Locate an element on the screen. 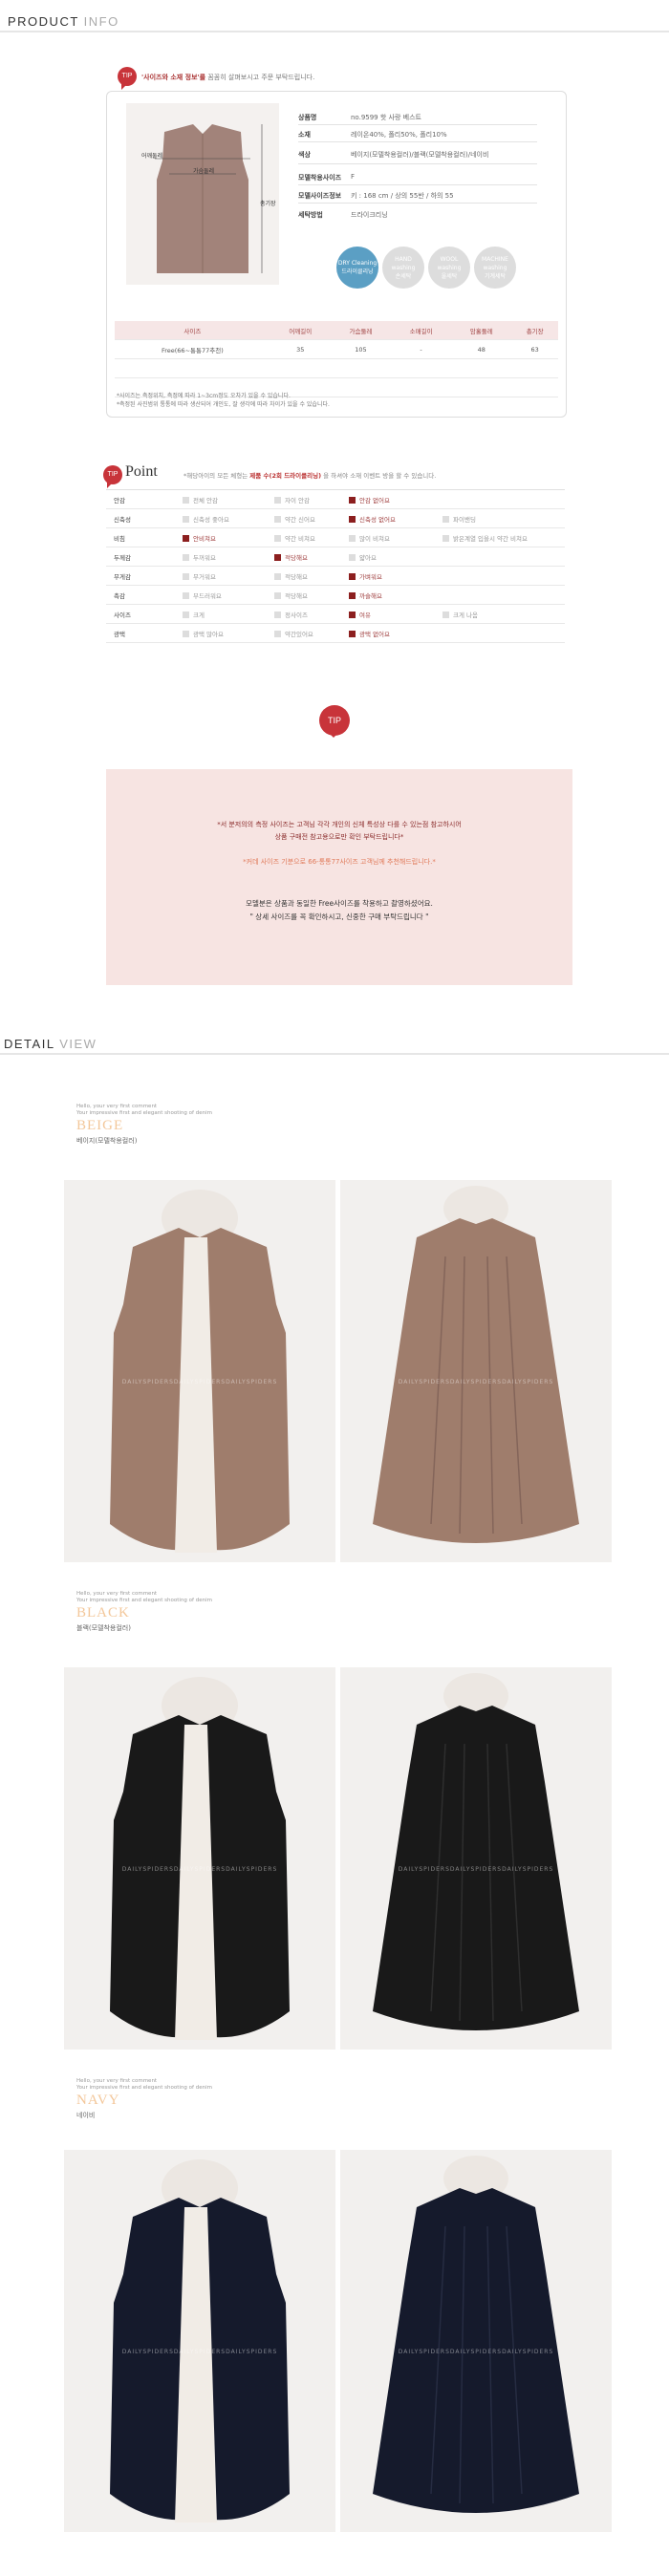 Image resolution: width=669 pixels, height=2576 pixels. care-label-ko: 드라이클리닝 is located at coordinates (357, 271).